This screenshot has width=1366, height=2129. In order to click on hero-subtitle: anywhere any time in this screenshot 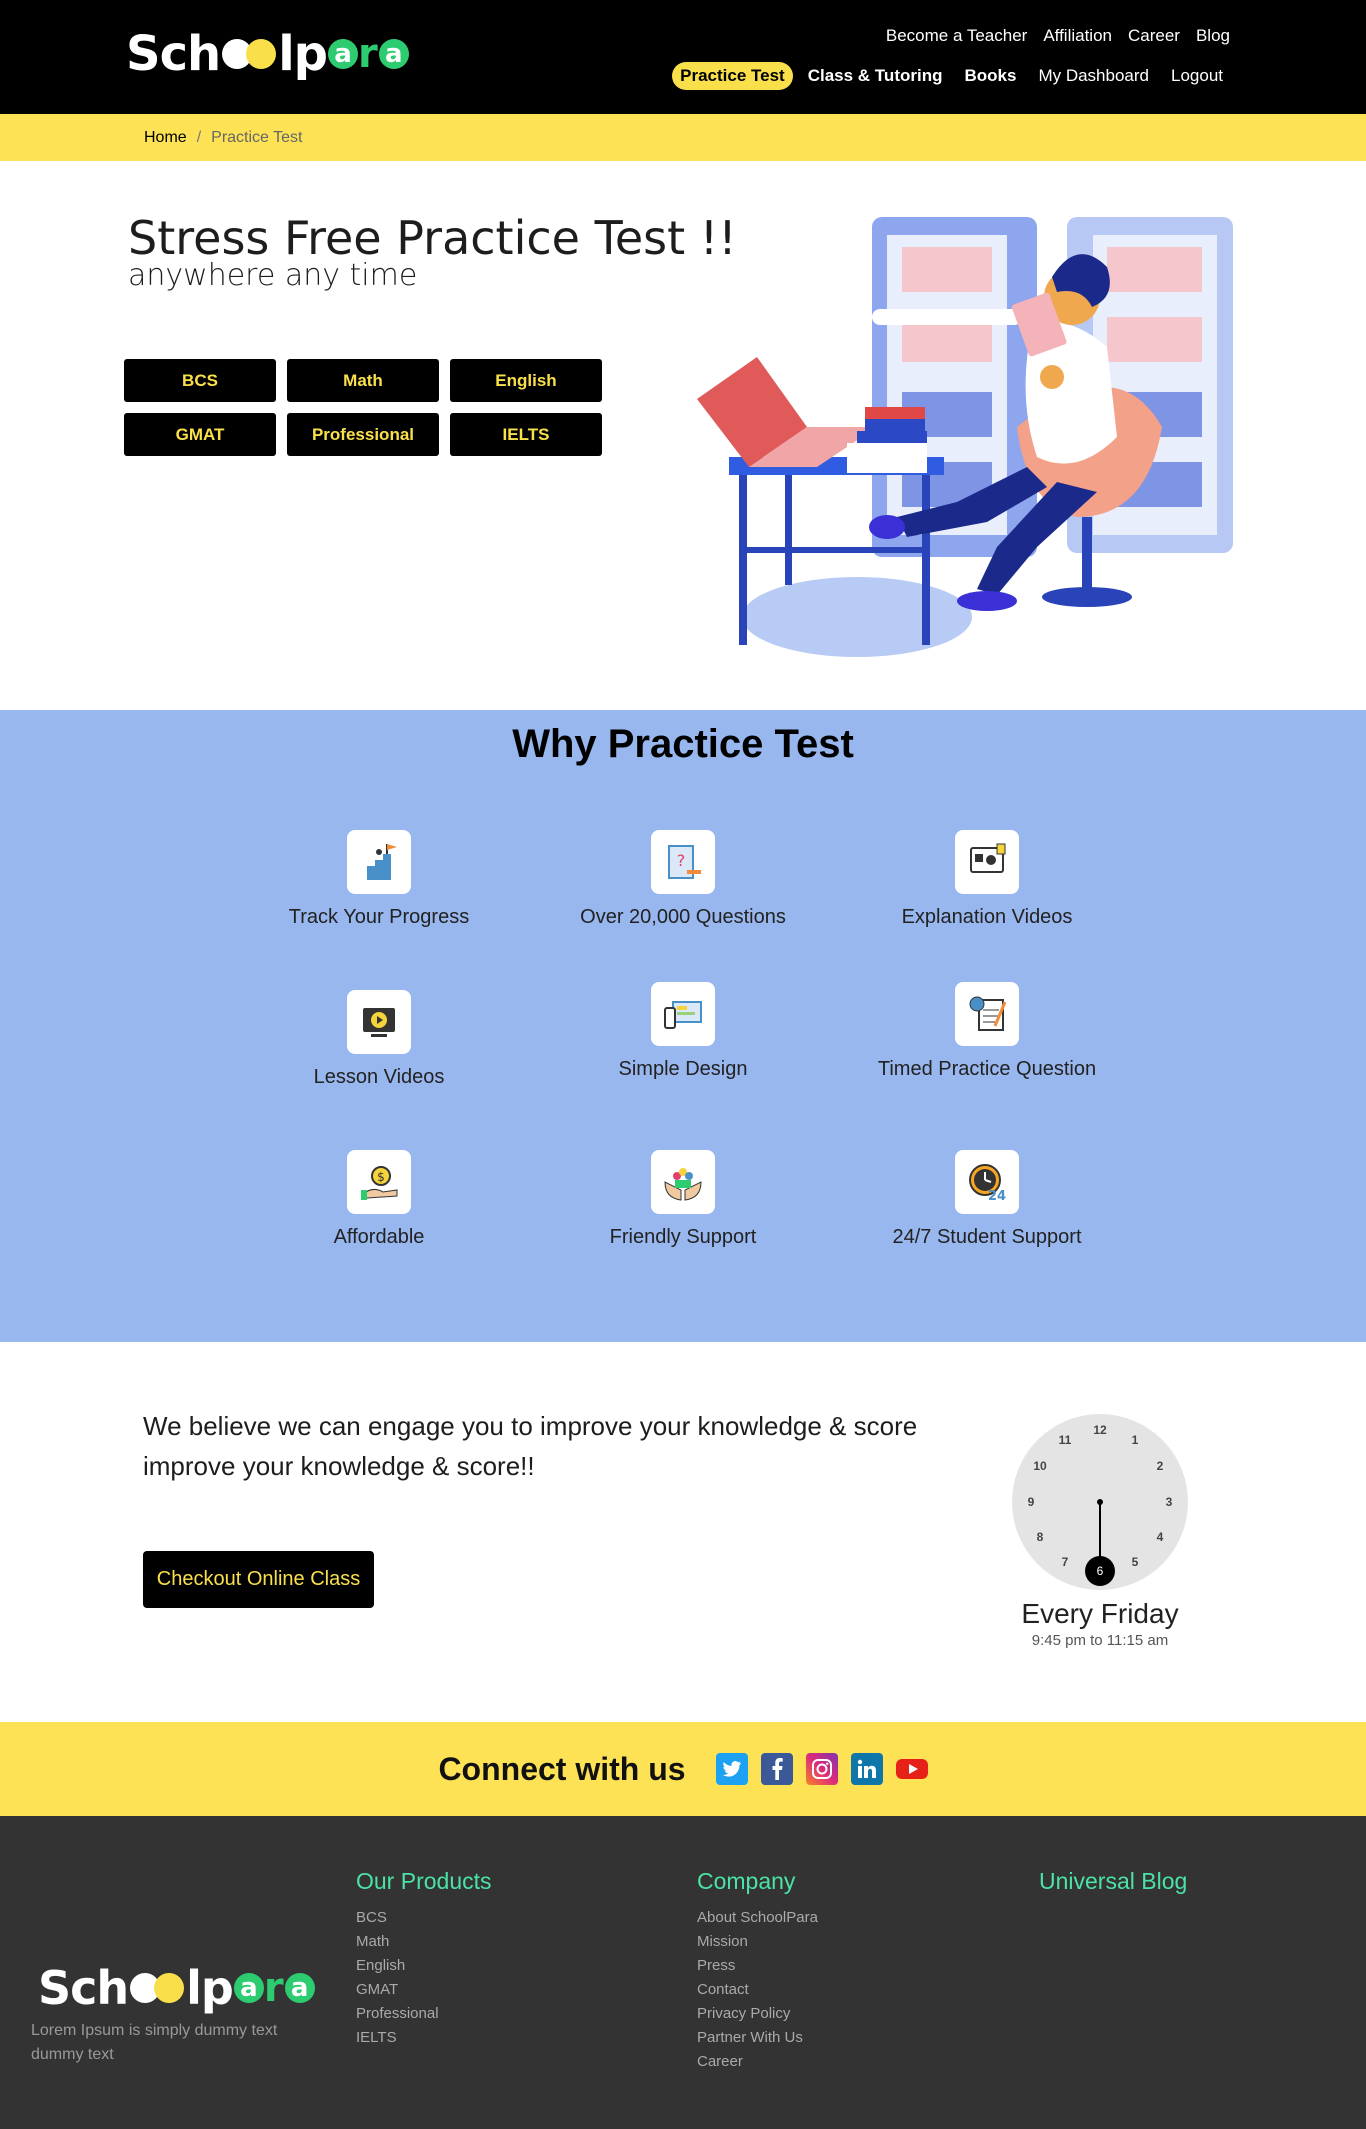, I will do `click(273, 275)`.